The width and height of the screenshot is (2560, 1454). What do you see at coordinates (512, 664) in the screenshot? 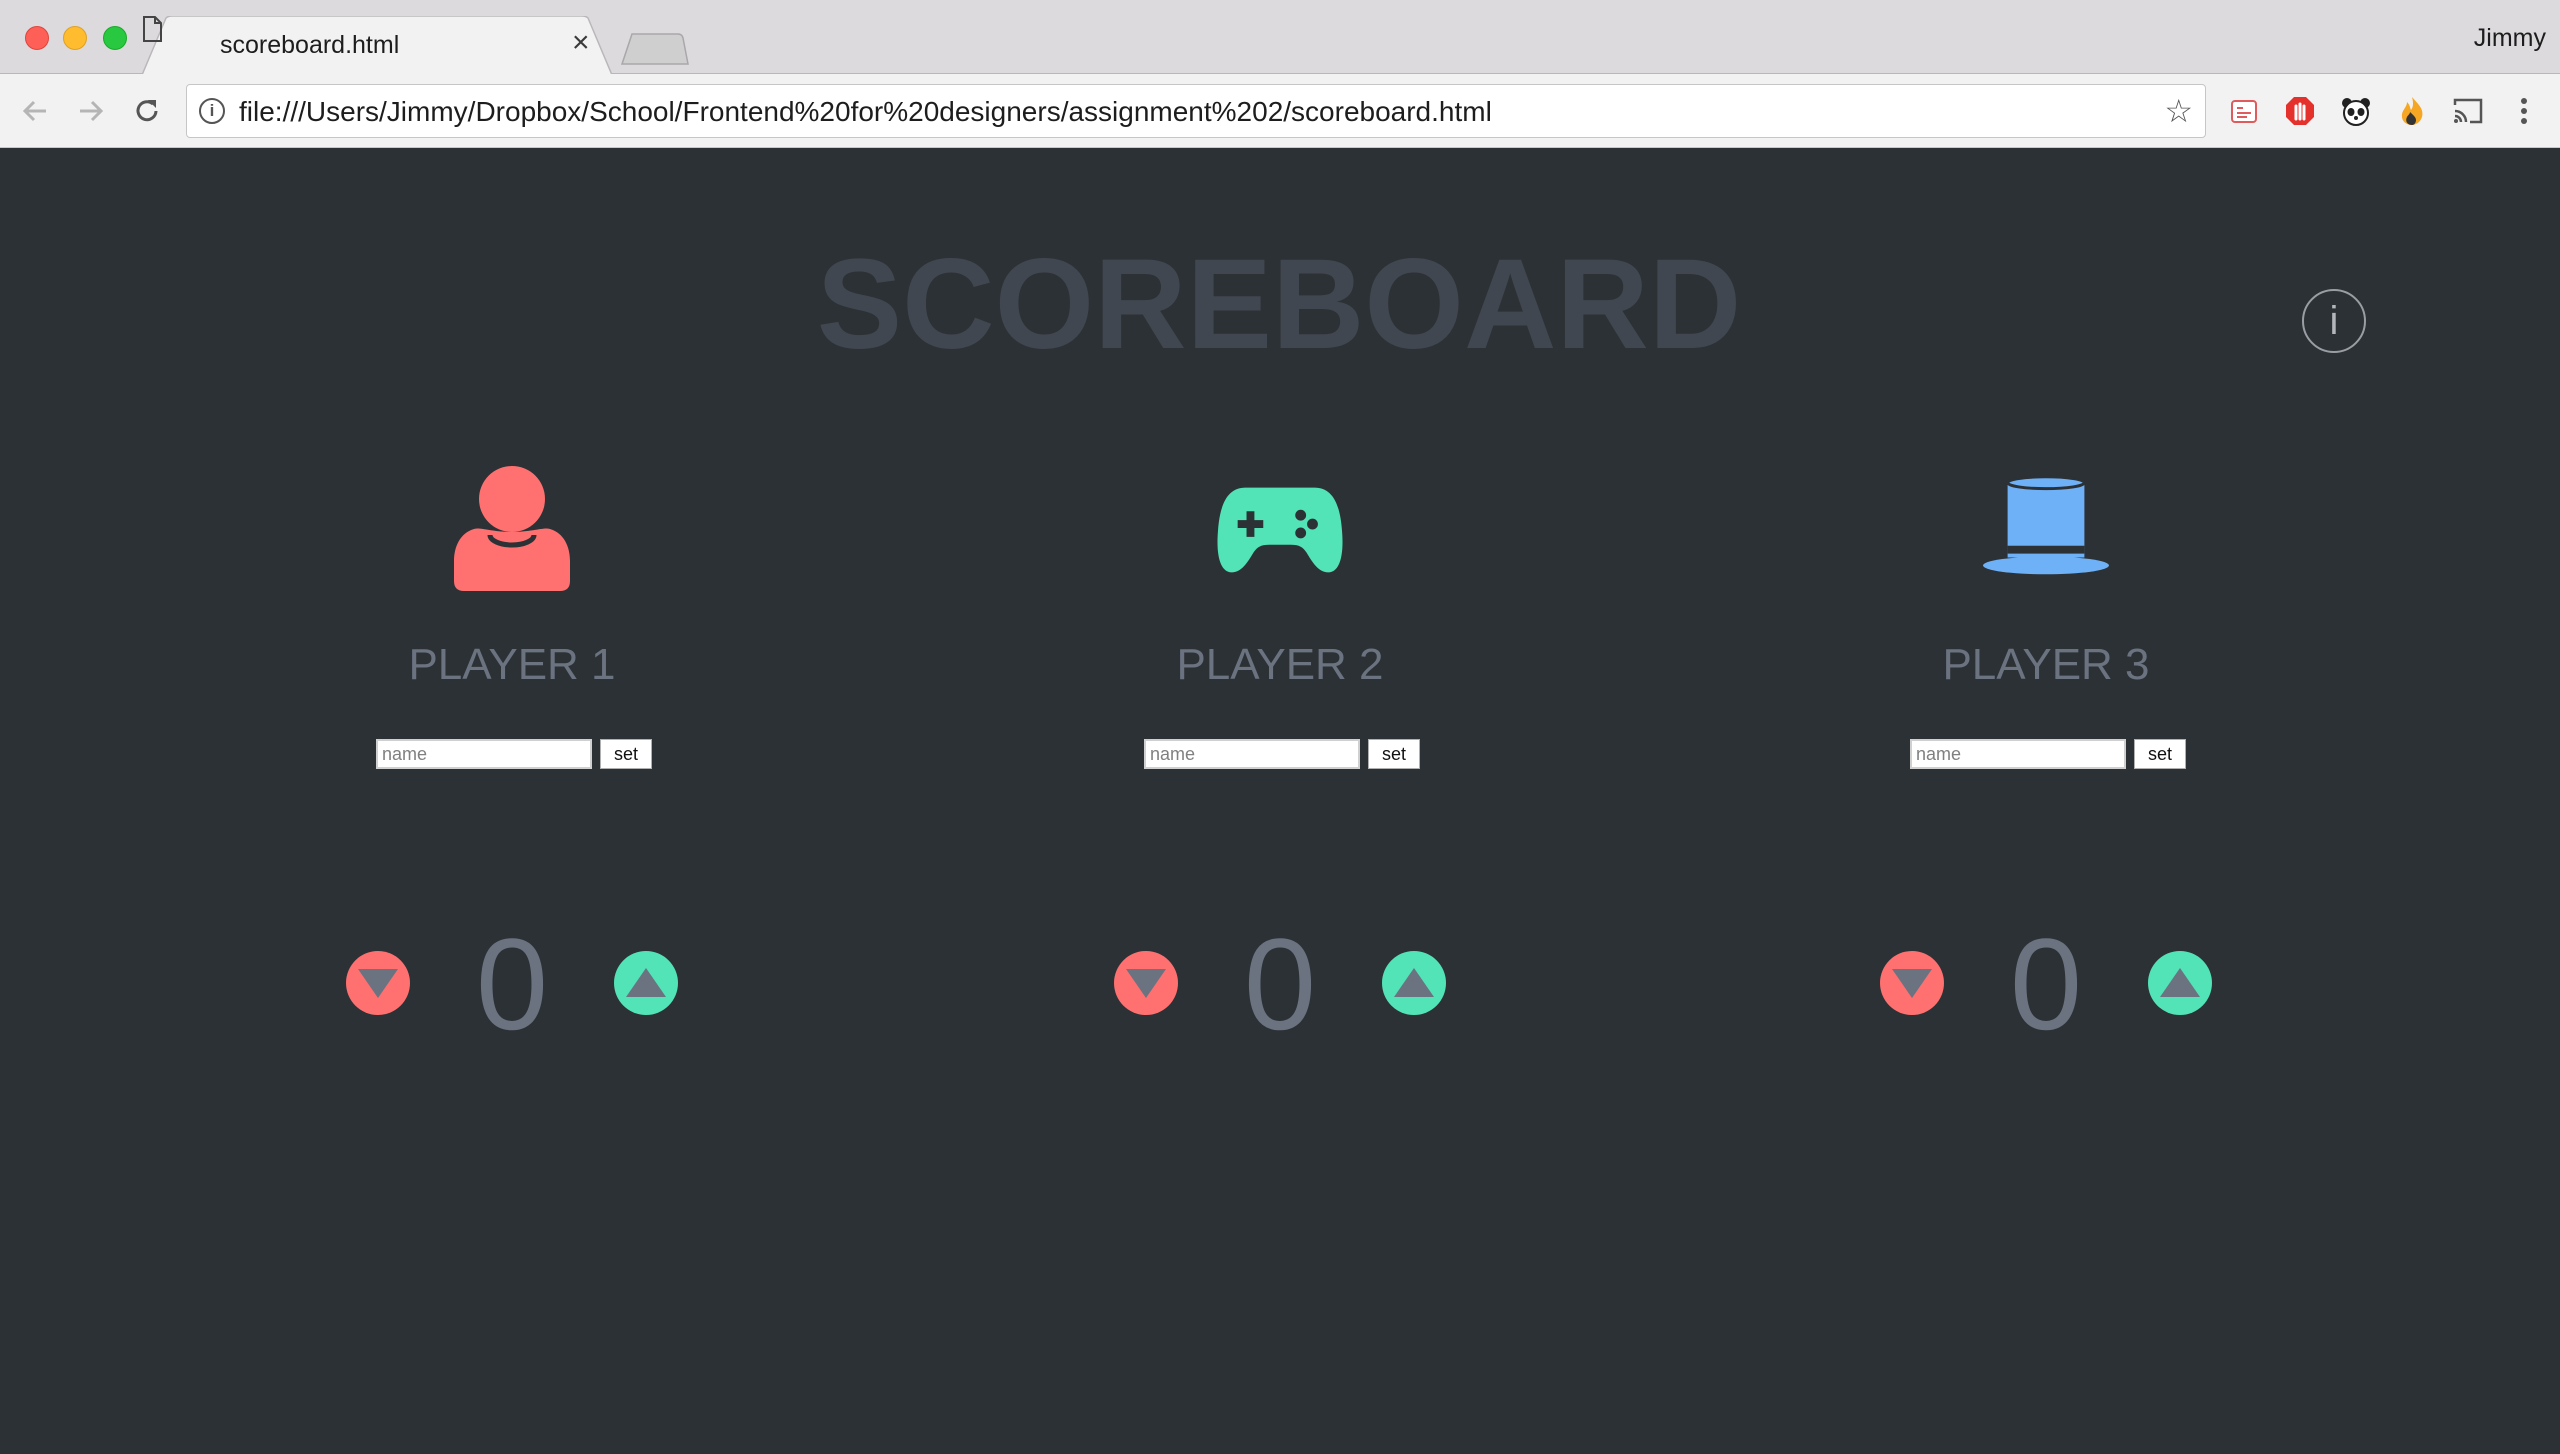
I see `player-label: PLAYER 1` at bounding box center [512, 664].